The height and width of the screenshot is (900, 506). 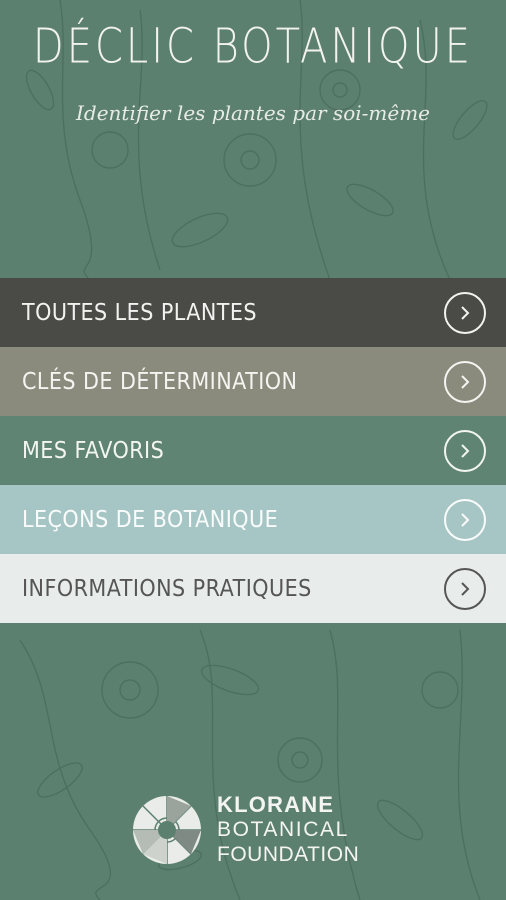 I want to click on menu-item-label: MES FAVORIS, so click(x=93, y=450).